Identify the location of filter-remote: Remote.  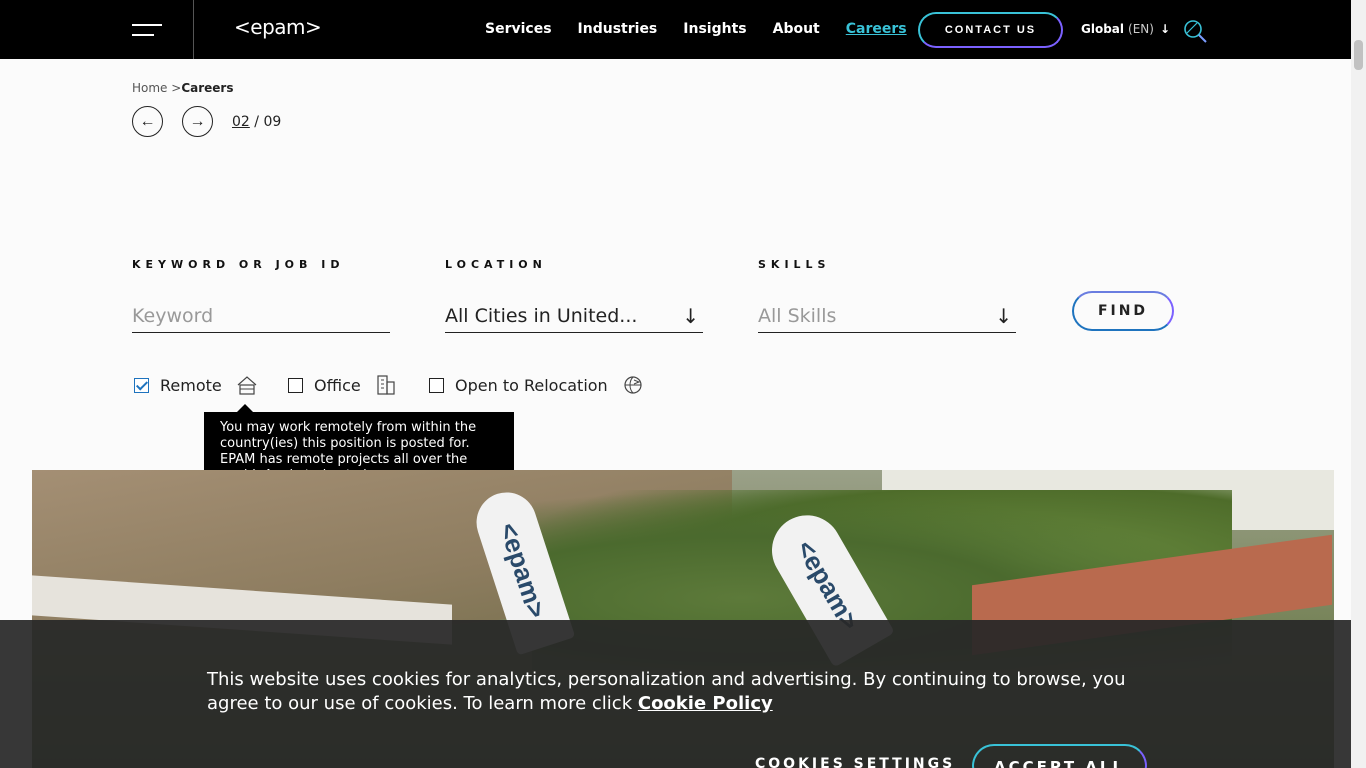
(196, 385).